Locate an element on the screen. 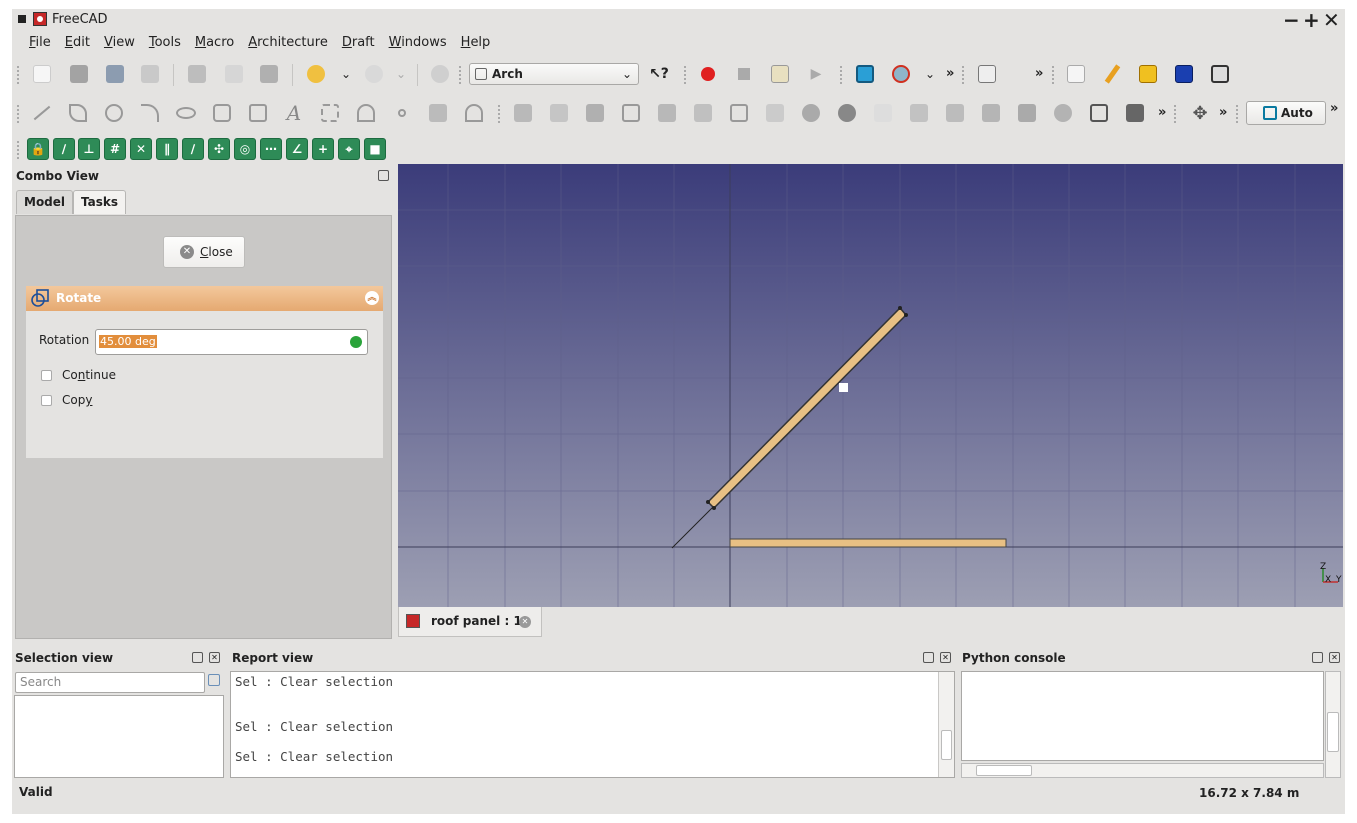  cut-icon is located at coordinates (197, 74).